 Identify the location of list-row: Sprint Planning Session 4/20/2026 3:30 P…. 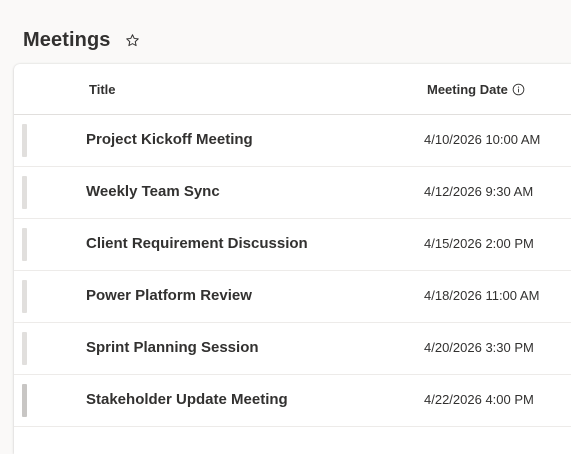
(292, 349).